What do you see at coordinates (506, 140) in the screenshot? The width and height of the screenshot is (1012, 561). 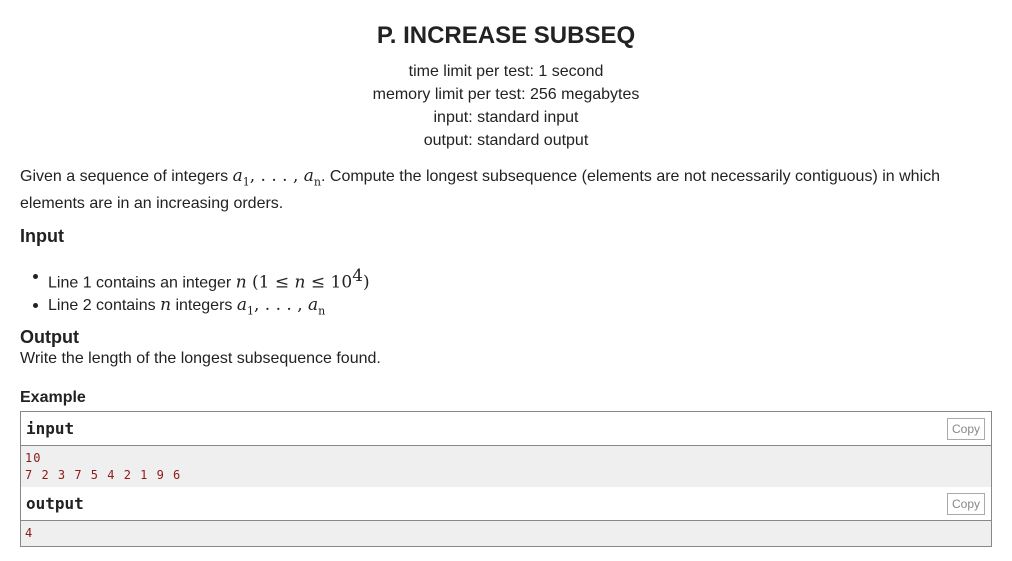 I see `output-file: output: standard output` at bounding box center [506, 140].